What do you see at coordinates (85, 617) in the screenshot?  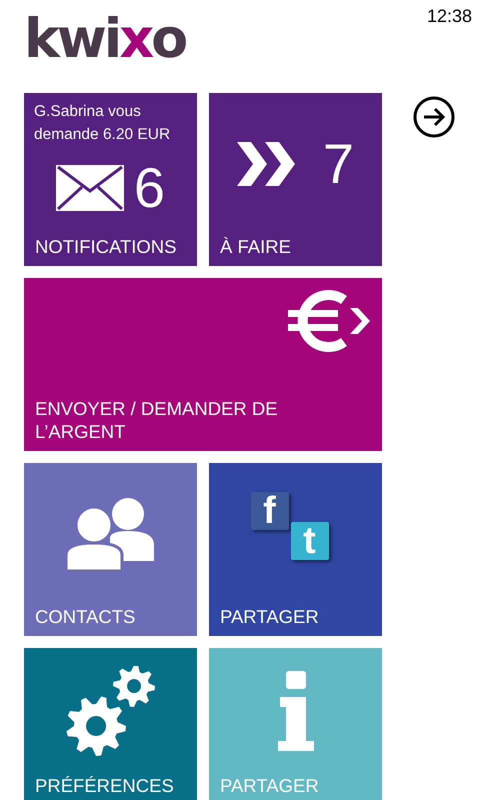 I see `tile-label: CONTACTS` at bounding box center [85, 617].